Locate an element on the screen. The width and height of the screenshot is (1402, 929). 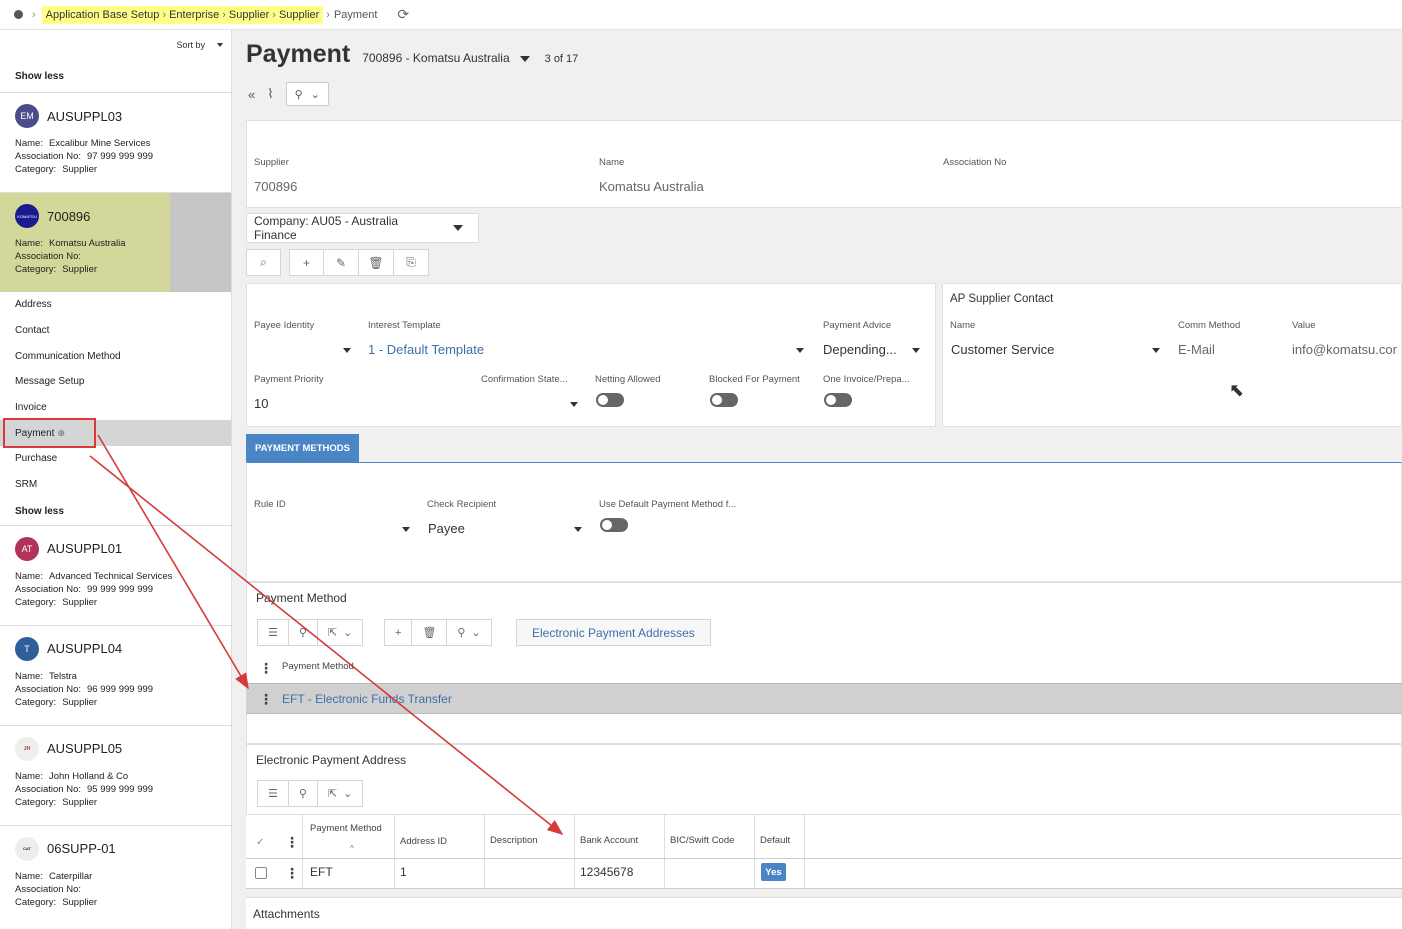
col-bic-swift: BIC/Swift Code is located at coordinates (702, 840).